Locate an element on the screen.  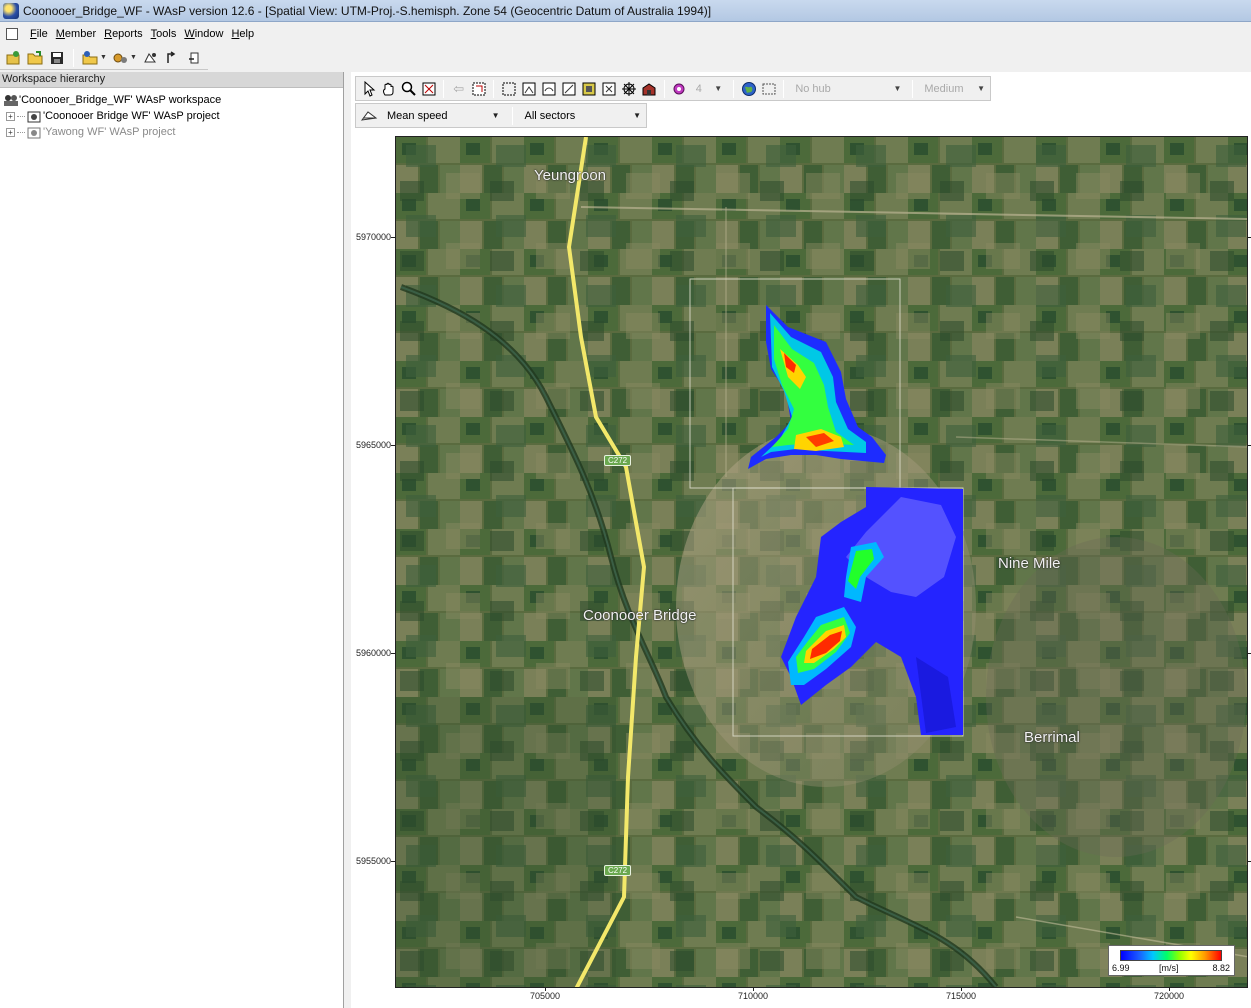
menu-reports: Reports is located at coordinates (123, 34).